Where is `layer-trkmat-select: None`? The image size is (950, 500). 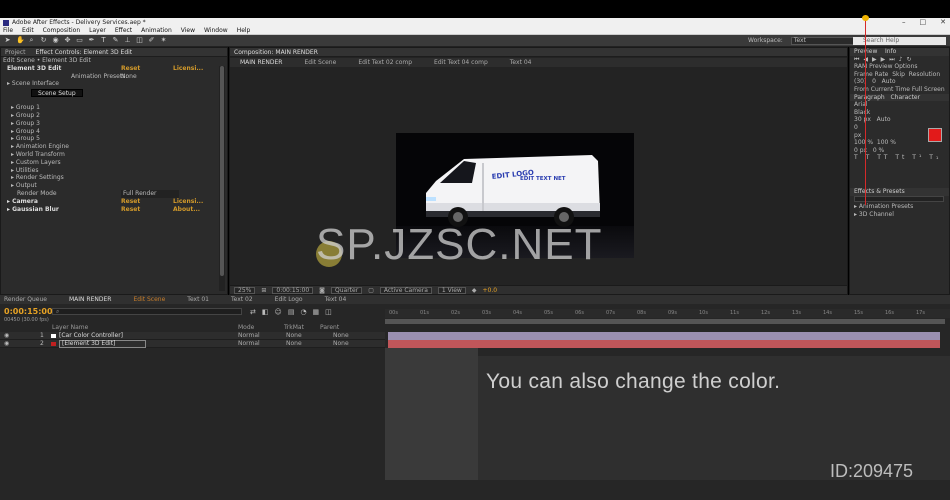
layer-trkmat-select: None is located at coordinates (294, 336).